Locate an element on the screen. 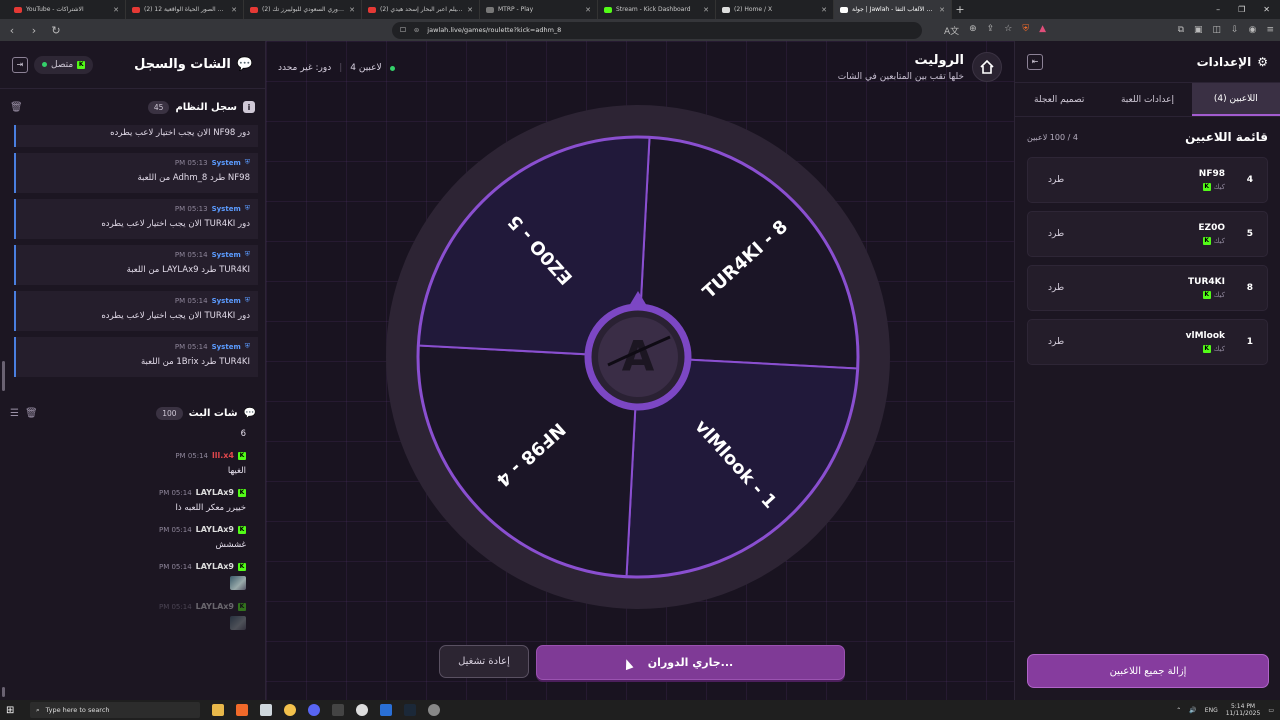 Image resolution: width=1280 pixels, height=720 pixels. tray-arrow-icon: ⌃ is located at coordinates (1178, 710).